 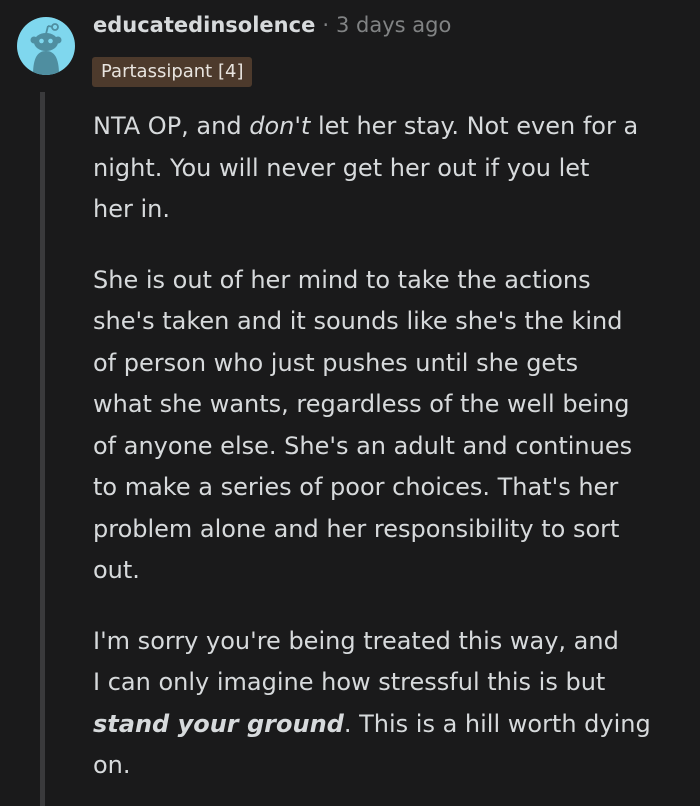 I want to click on emphasis-bold-italic: stand your ground, so click(x=218, y=723).